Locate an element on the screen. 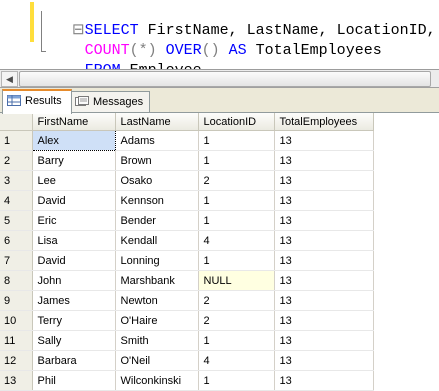  scrollbar-thumb is located at coordinates (225, 79).